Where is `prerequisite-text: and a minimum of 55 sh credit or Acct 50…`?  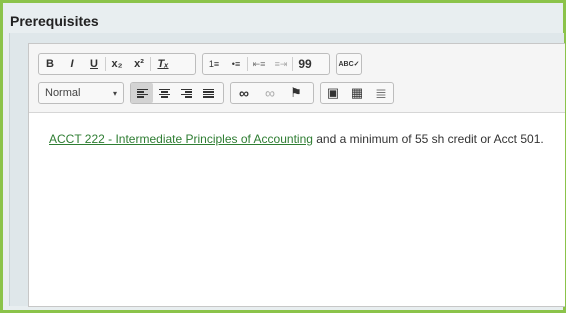
prerequisite-text: and a minimum of 55 sh credit or Acct 50… is located at coordinates (428, 139).